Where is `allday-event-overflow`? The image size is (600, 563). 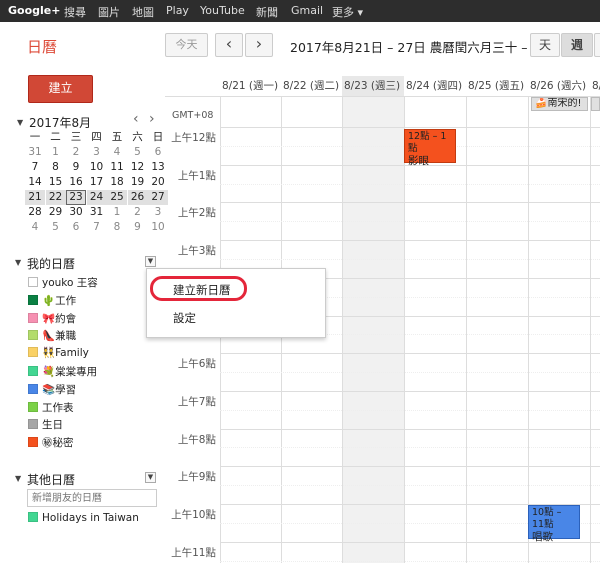
allday-event-overflow is located at coordinates (595, 104).